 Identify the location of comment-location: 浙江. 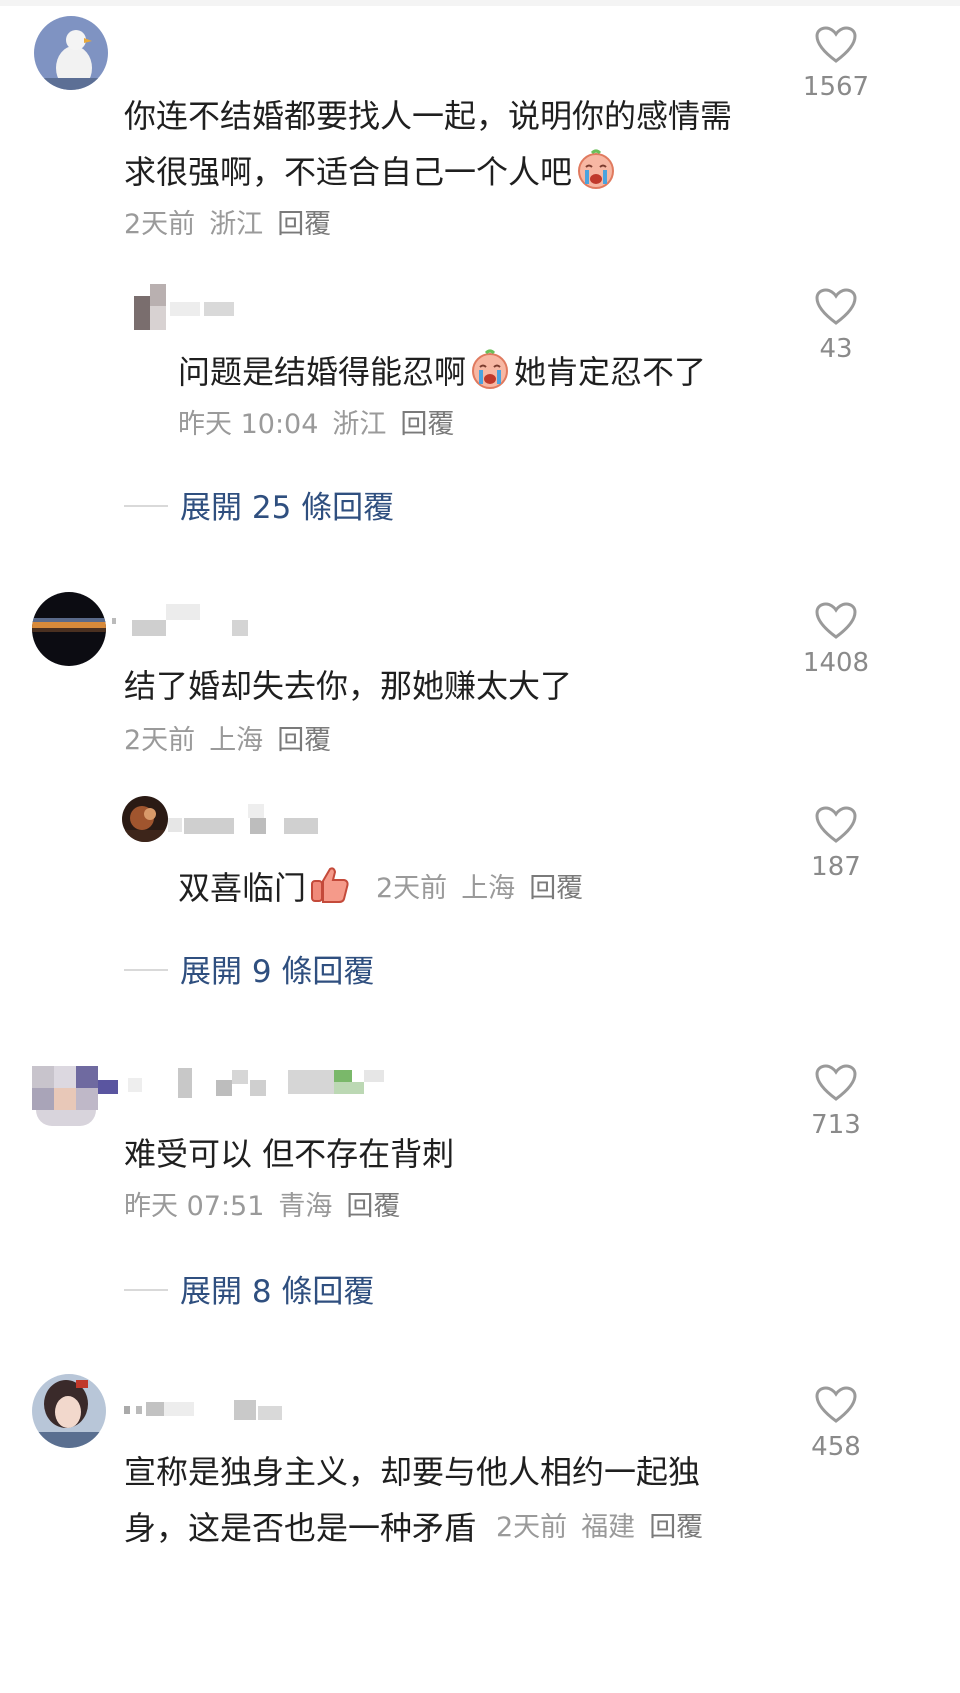
(236, 224).